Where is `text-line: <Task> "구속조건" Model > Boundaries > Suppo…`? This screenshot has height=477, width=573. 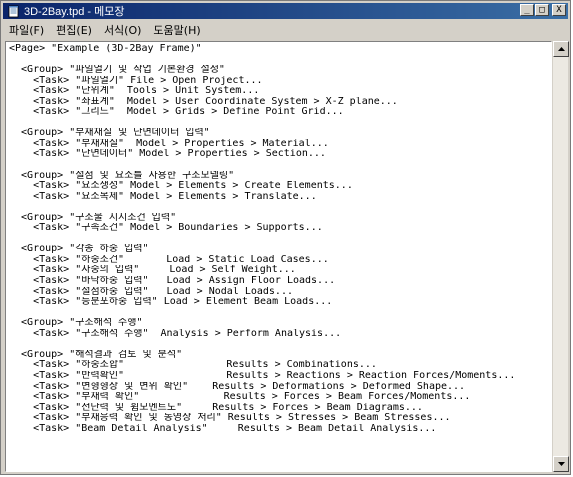
text-line: <Task> "구속조건" Model > Boundaries > Suppo… is located at coordinates (166, 228).